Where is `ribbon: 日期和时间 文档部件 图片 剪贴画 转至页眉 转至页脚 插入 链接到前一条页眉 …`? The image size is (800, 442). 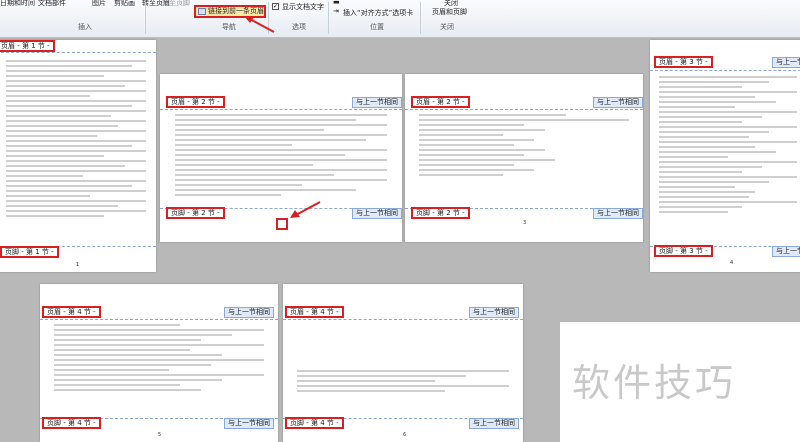 ribbon: 日期和时间 文档部件 图片 剪贴画 转至页眉 转至页脚 插入 链接到前一条页眉 … is located at coordinates (400, 19).